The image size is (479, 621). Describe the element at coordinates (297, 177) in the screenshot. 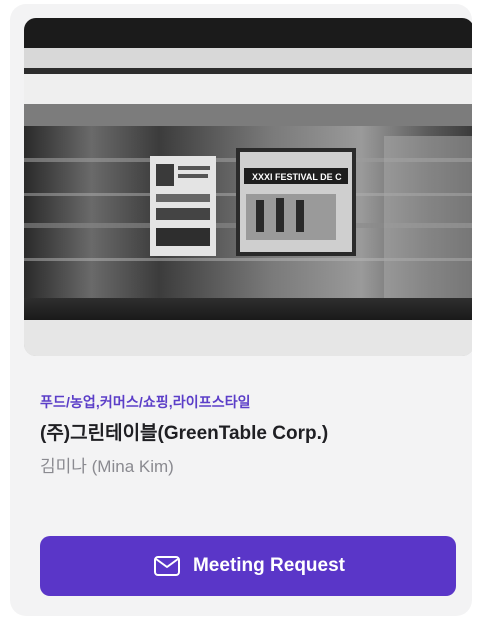

I see `poster-text: XXXI FESTIVAL DE C` at that location.